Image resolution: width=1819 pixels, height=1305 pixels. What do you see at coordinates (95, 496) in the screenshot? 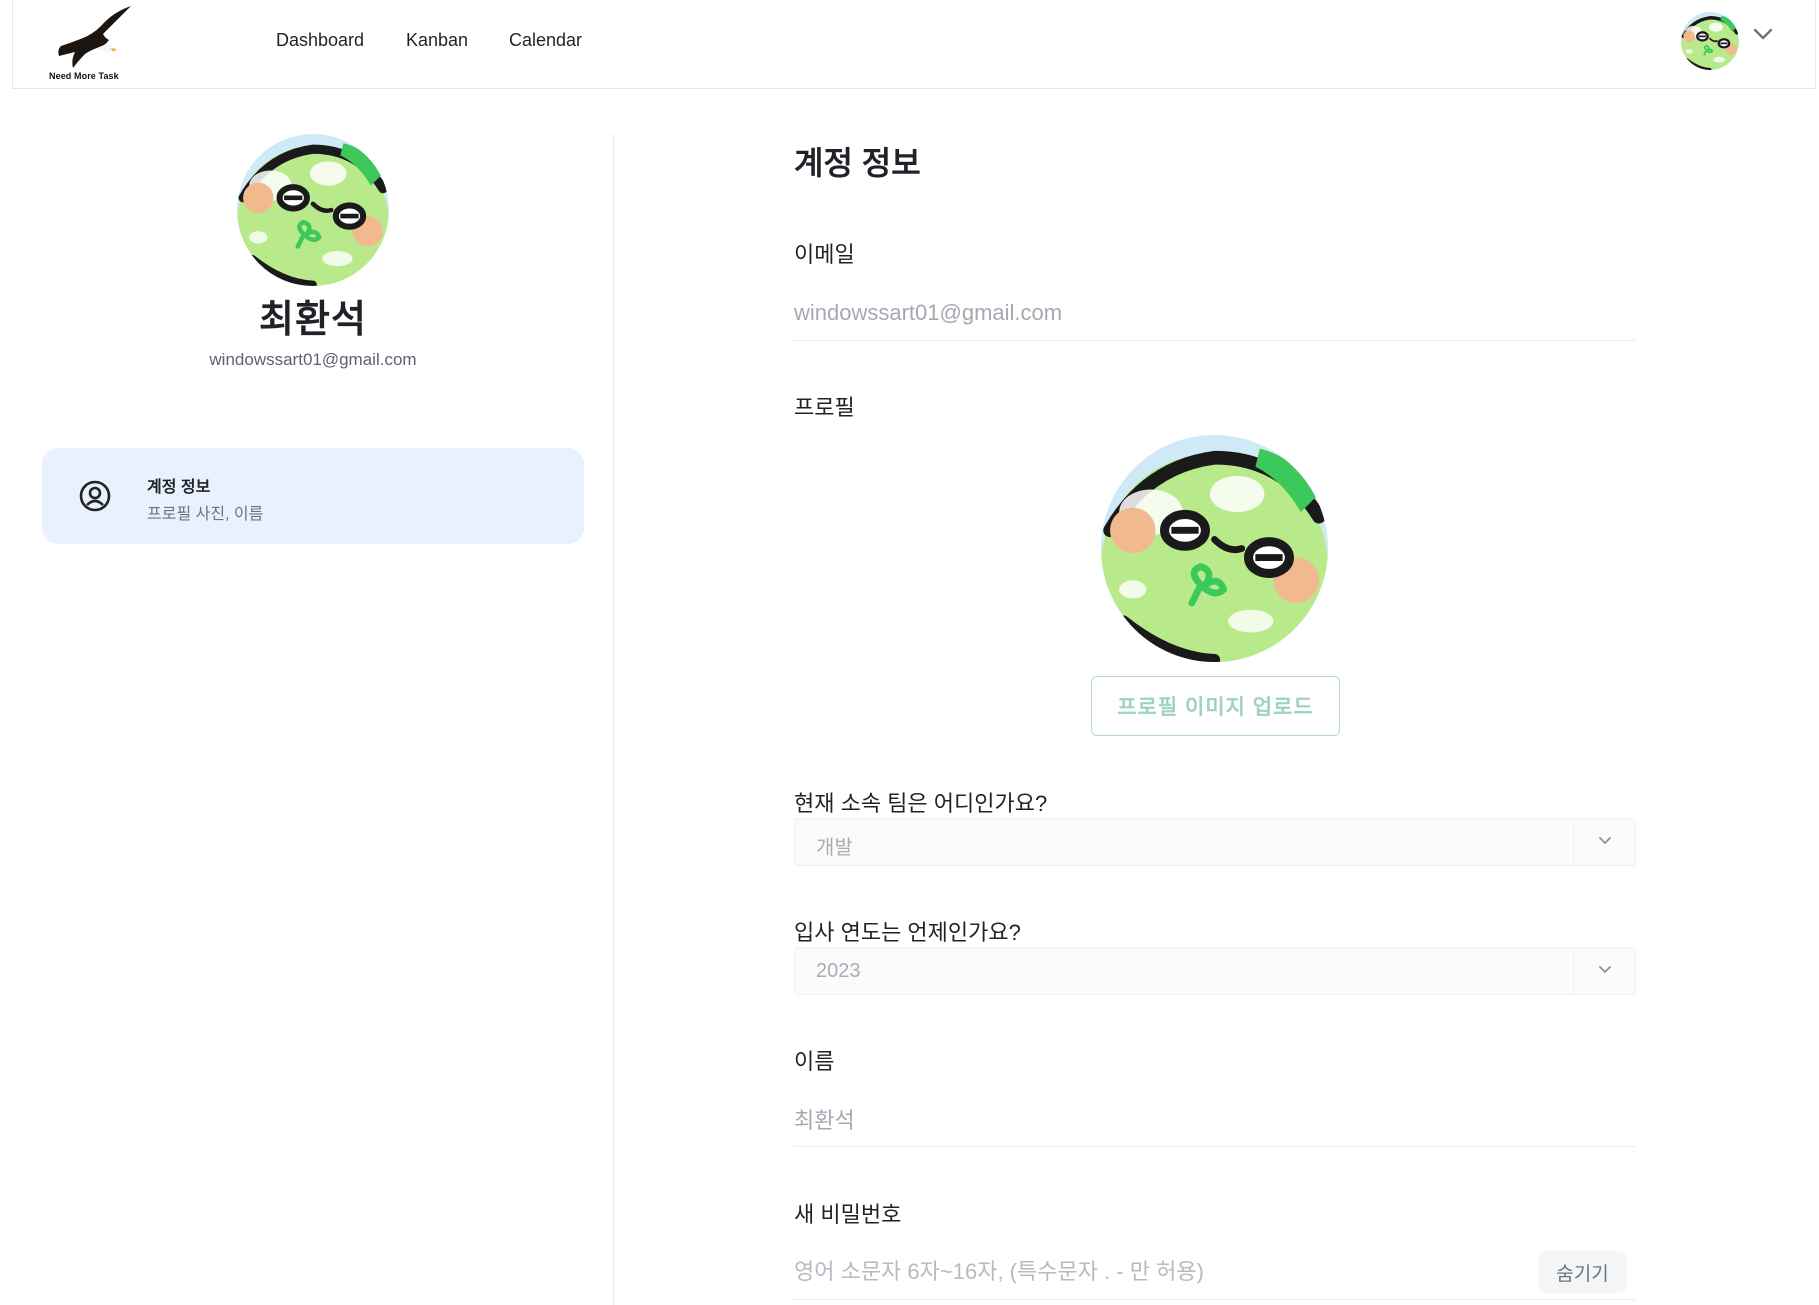
I see `user-circle-icon` at bounding box center [95, 496].